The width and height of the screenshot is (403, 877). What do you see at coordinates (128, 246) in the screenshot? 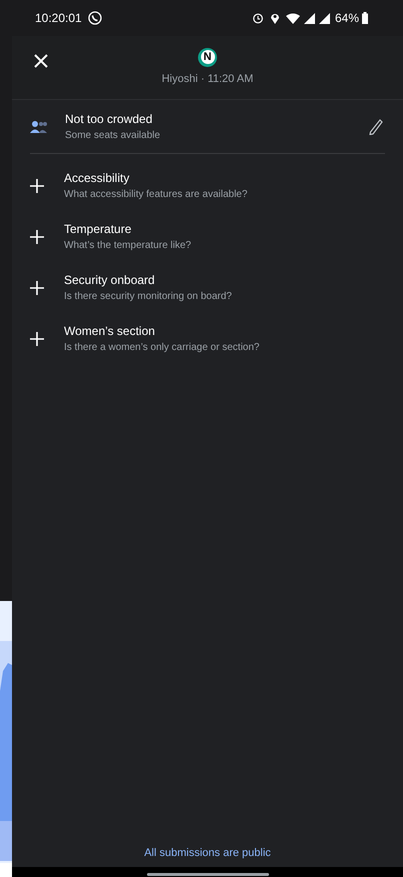
I see `question-subtitle: What’s the temperature like?` at bounding box center [128, 246].